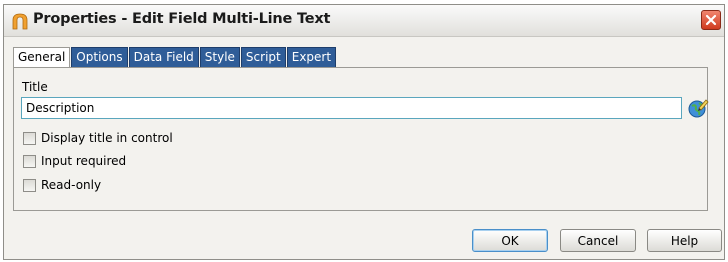 The height and width of the screenshot is (262, 728). What do you see at coordinates (364, 21) in the screenshot?
I see `title-bar: Properties - Edit Field Multi-Line Text` at bounding box center [364, 21].